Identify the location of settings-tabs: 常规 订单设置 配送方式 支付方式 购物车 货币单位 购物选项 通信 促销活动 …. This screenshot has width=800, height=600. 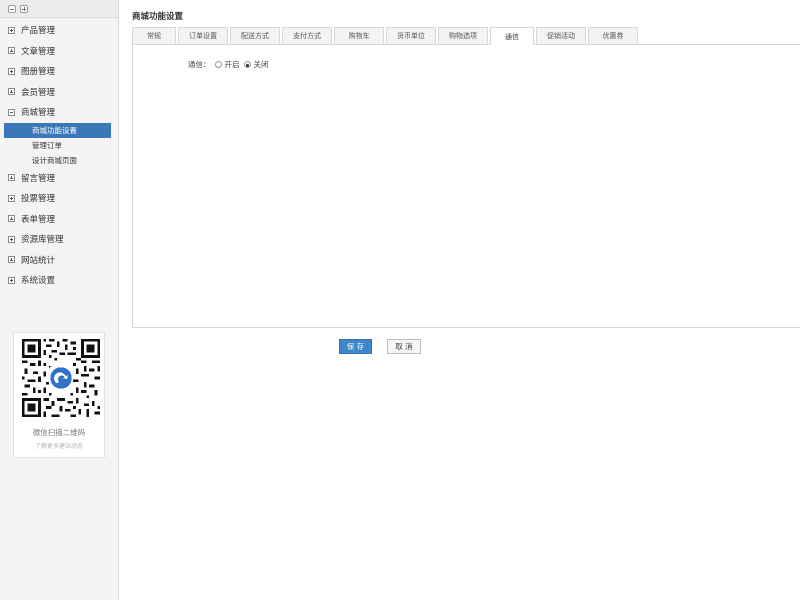
(385, 36).